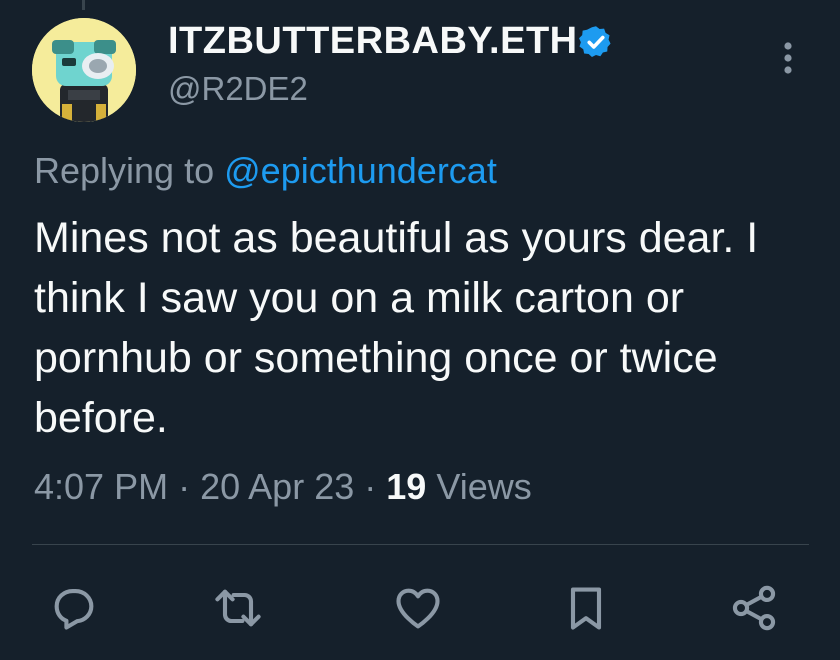 Image resolution: width=840 pixels, height=660 pixels. I want to click on bookmark-button, so click(586, 608).